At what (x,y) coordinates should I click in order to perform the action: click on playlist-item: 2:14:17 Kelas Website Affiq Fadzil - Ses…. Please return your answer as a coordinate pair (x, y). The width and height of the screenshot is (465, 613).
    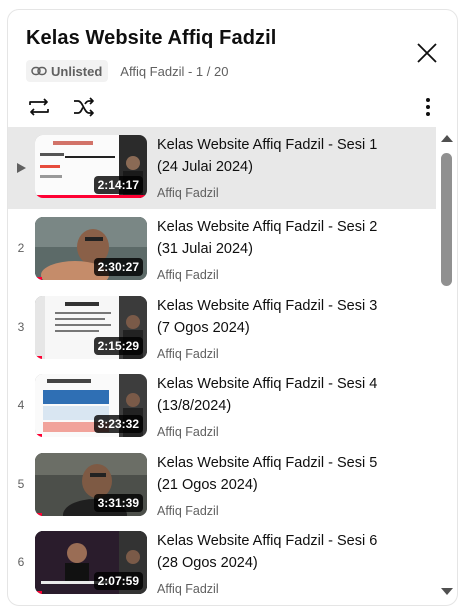
    Looking at the image, I should click on (222, 168).